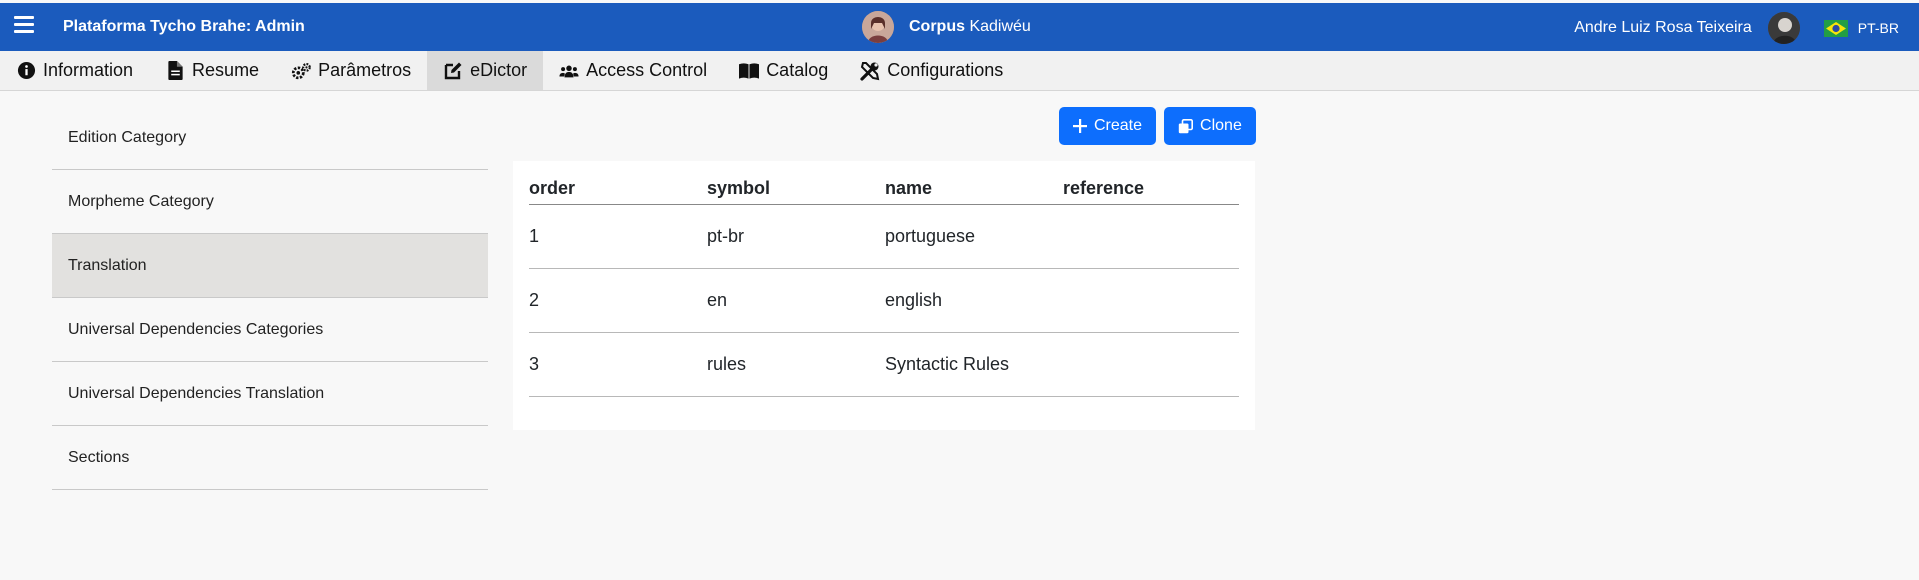 This screenshot has height=580, width=1919. What do you see at coordinates (974, 364) in the screenshot?
I see `cell-name: Syntactic Rules` at bounding box center [974, 364].